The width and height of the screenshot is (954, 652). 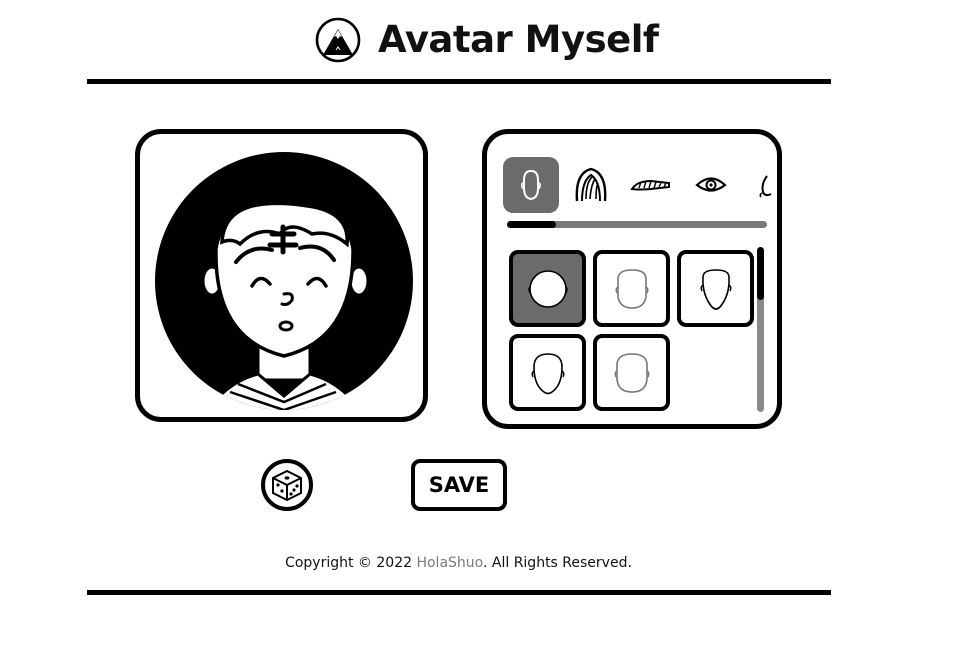 What do you see at coordinates (351, 563) in the screenshot?
I see `copyright-prefix: Copyright © 2022` at bounding box center [351, 563].